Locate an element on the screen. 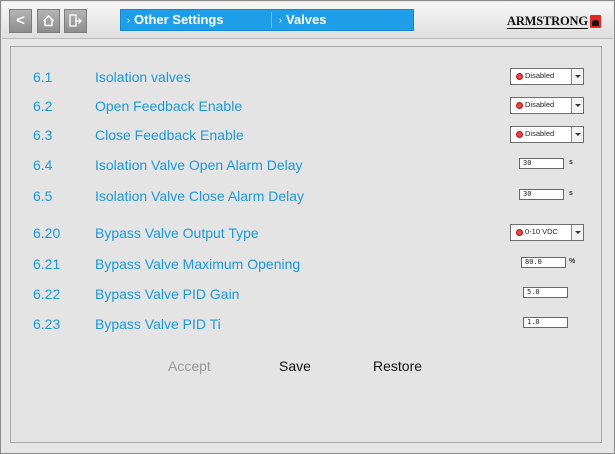 The height and width of the screenshot is (454, 615). setting-number: 6.4 is located at coordinates (43, 165).